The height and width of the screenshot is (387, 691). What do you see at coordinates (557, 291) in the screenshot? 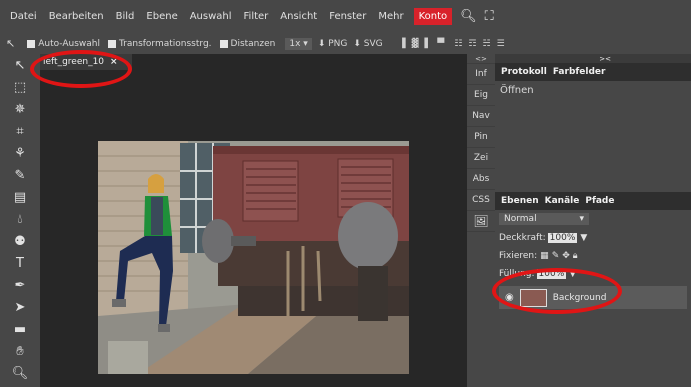
I see `annotation-circle-layer` at bounding box center [557, 291].